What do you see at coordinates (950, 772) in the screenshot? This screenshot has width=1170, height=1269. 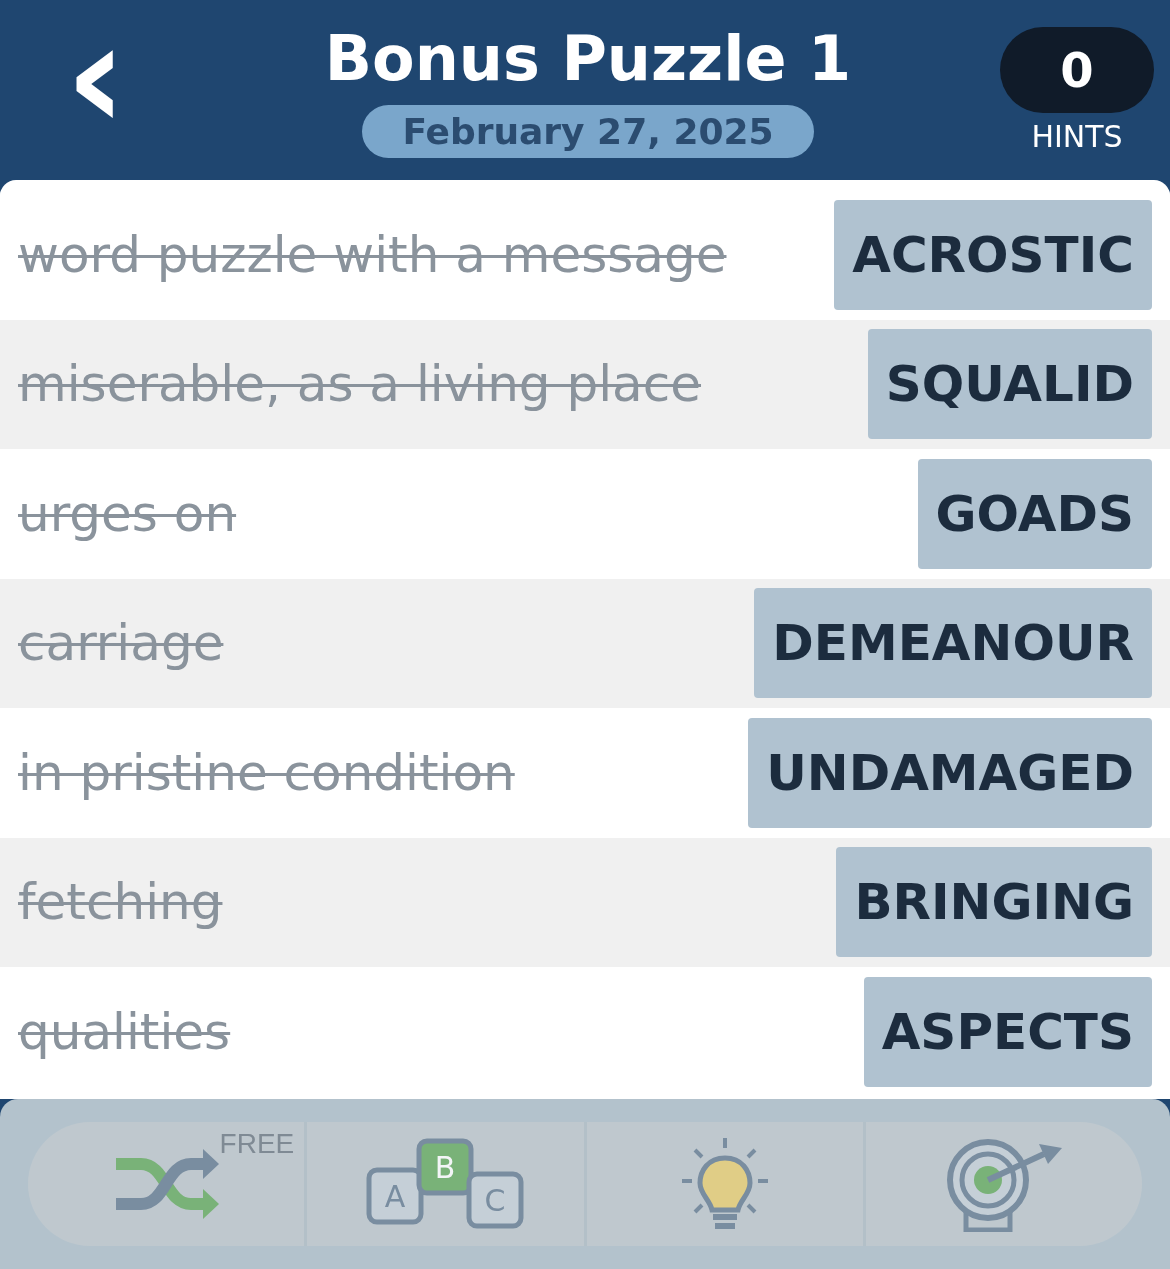 I see `answer-tile: UNDAMAGED` at bounding box center [950, 772].